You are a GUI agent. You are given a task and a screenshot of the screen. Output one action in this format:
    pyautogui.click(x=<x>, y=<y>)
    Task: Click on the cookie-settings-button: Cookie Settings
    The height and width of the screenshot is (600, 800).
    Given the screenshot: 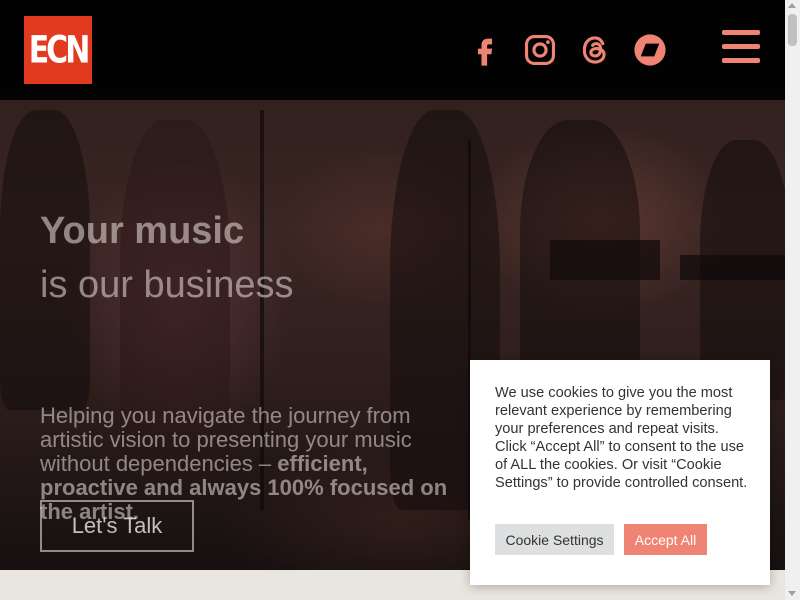 What is the action you would take?
    pyautogui.click(x=554, y=539)
    